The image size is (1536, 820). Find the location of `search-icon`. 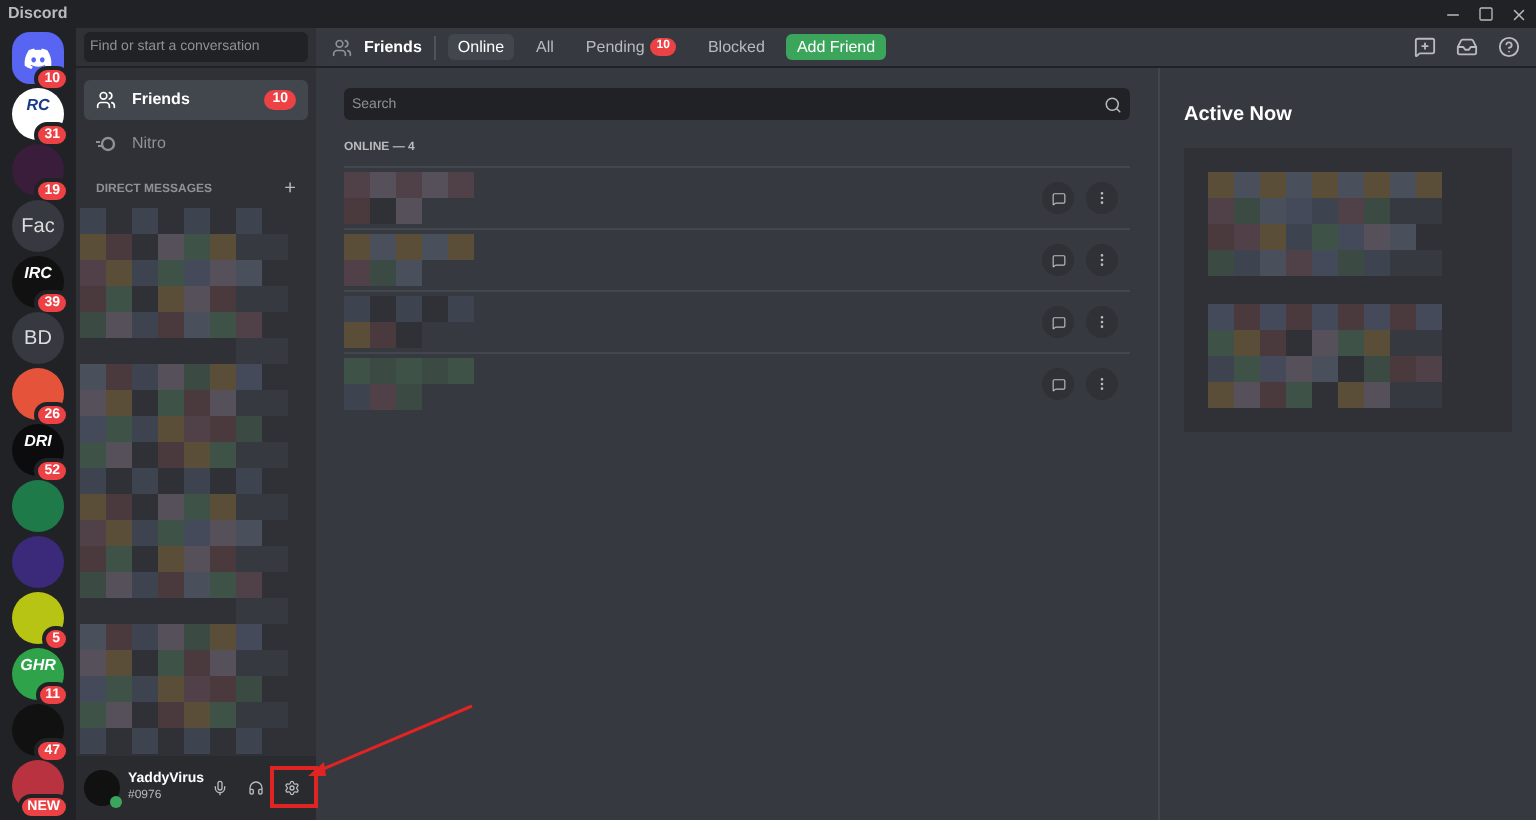

search-icon is located at coordinates (1113, 104).